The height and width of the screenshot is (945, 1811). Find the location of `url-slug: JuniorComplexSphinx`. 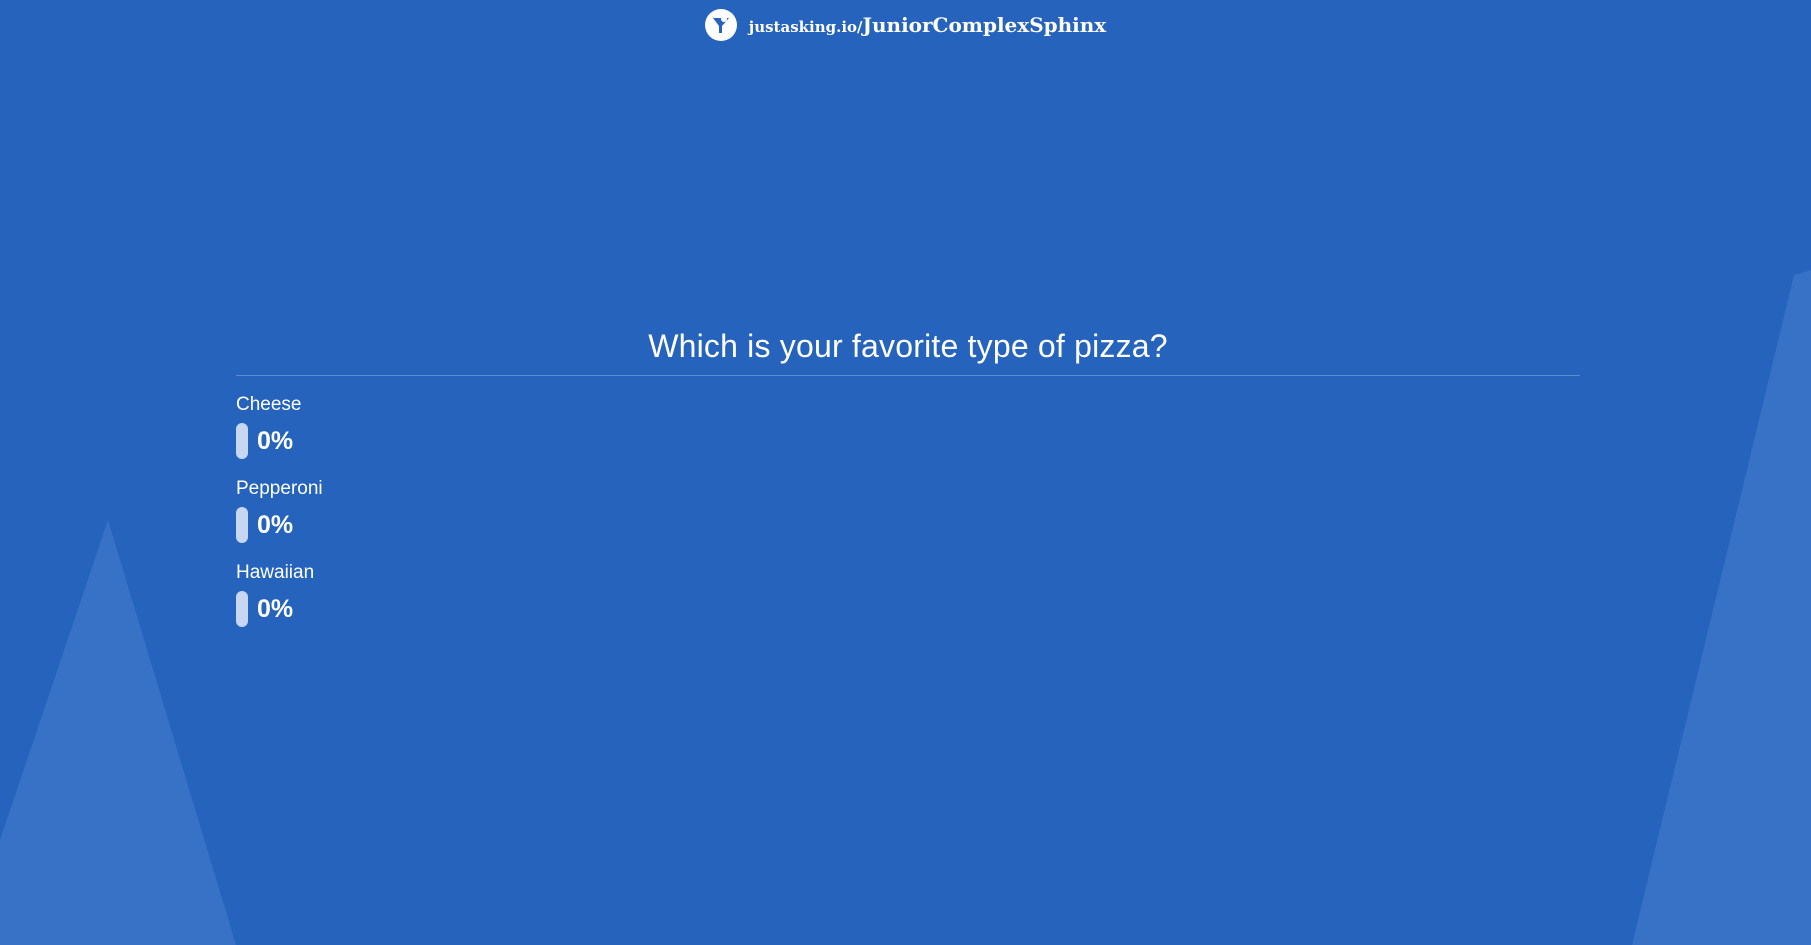

url-slug: JuniorComplexSphinx is located at coordinates (984, 25).